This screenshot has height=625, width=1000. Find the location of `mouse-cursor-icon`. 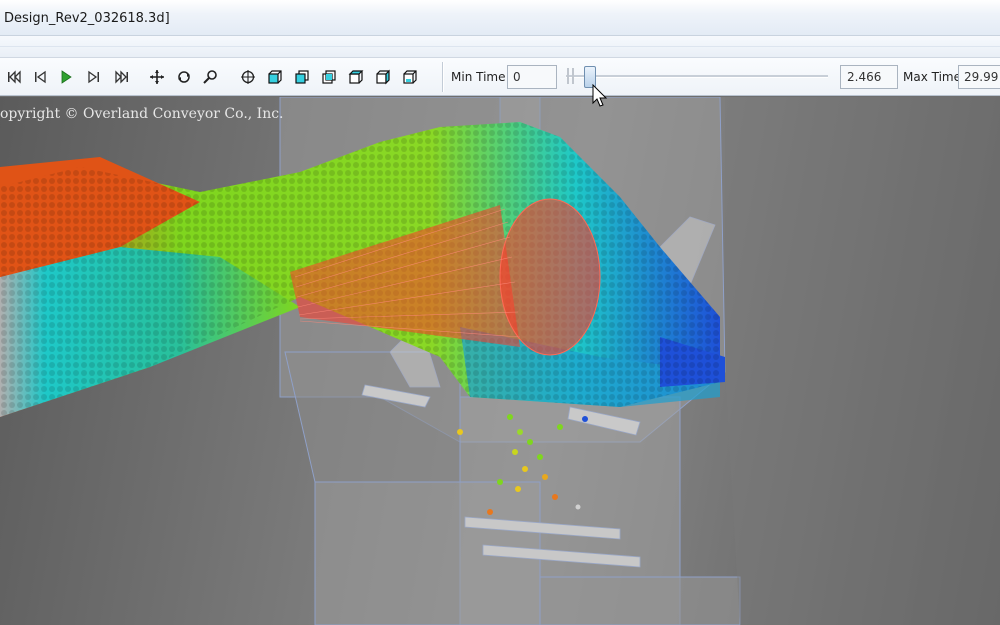

mouse-cursor-icon is located at coordinates (600, 95).